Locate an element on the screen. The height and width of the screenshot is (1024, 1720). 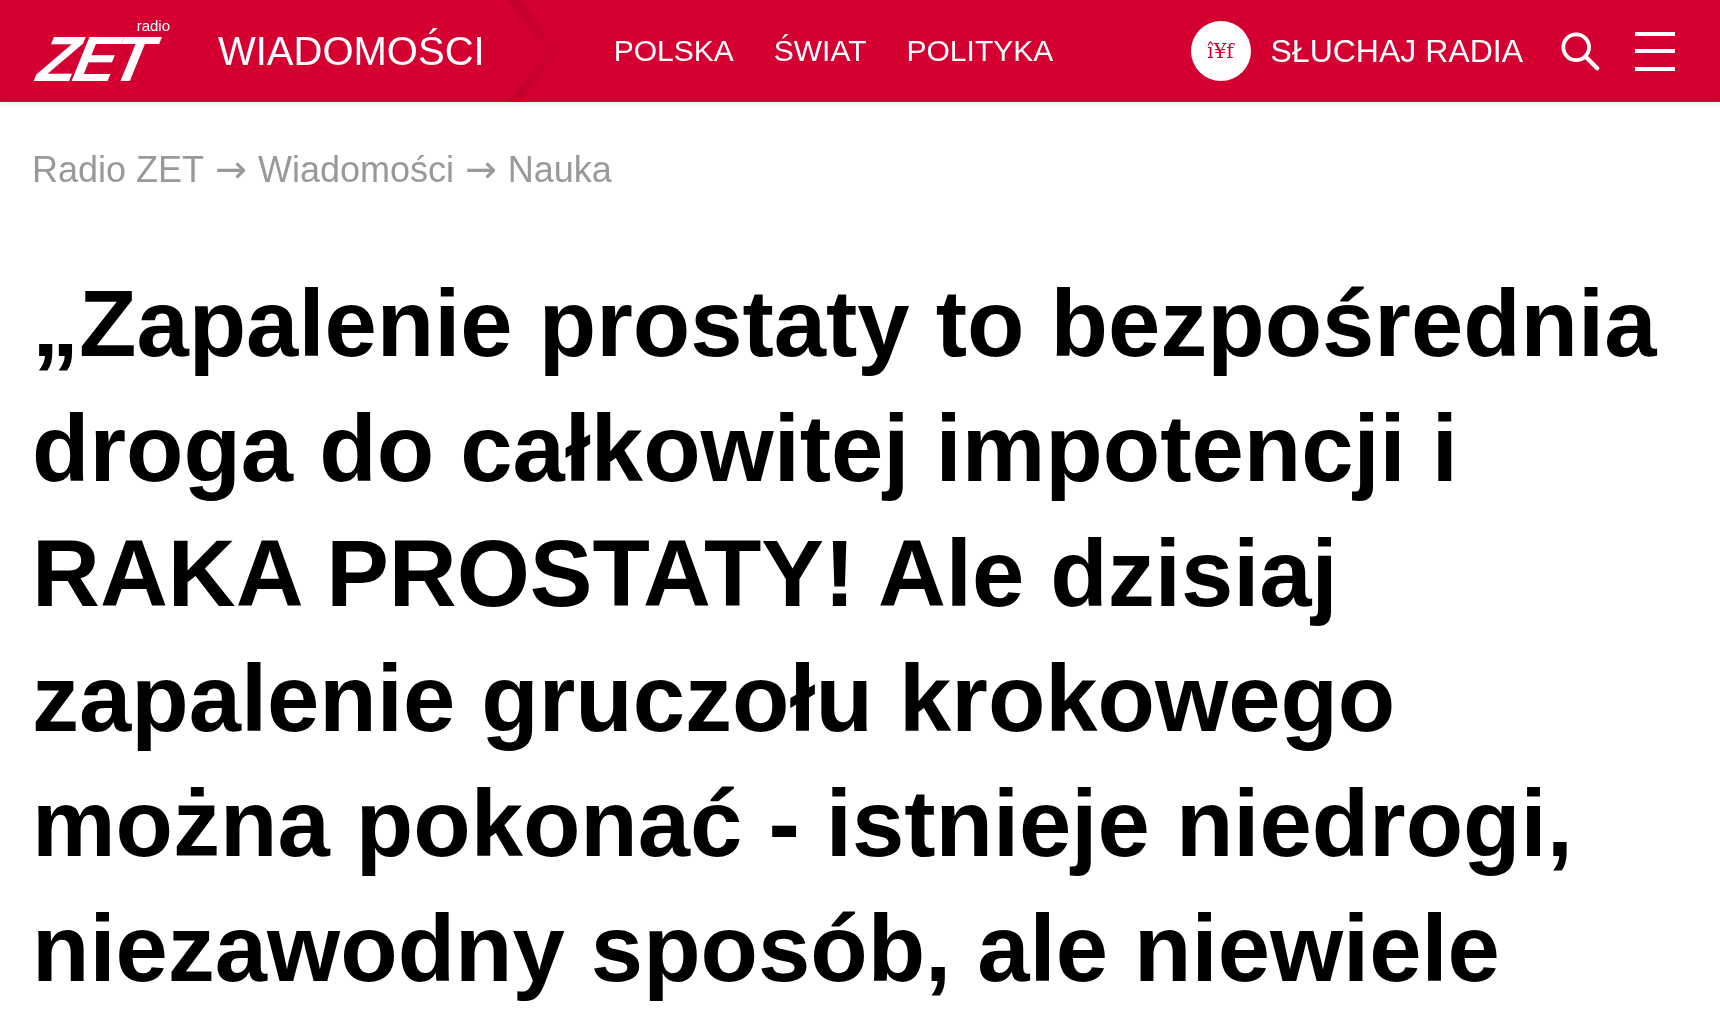
nav-link: ŚWIAT is located at coordinates (820, 51).